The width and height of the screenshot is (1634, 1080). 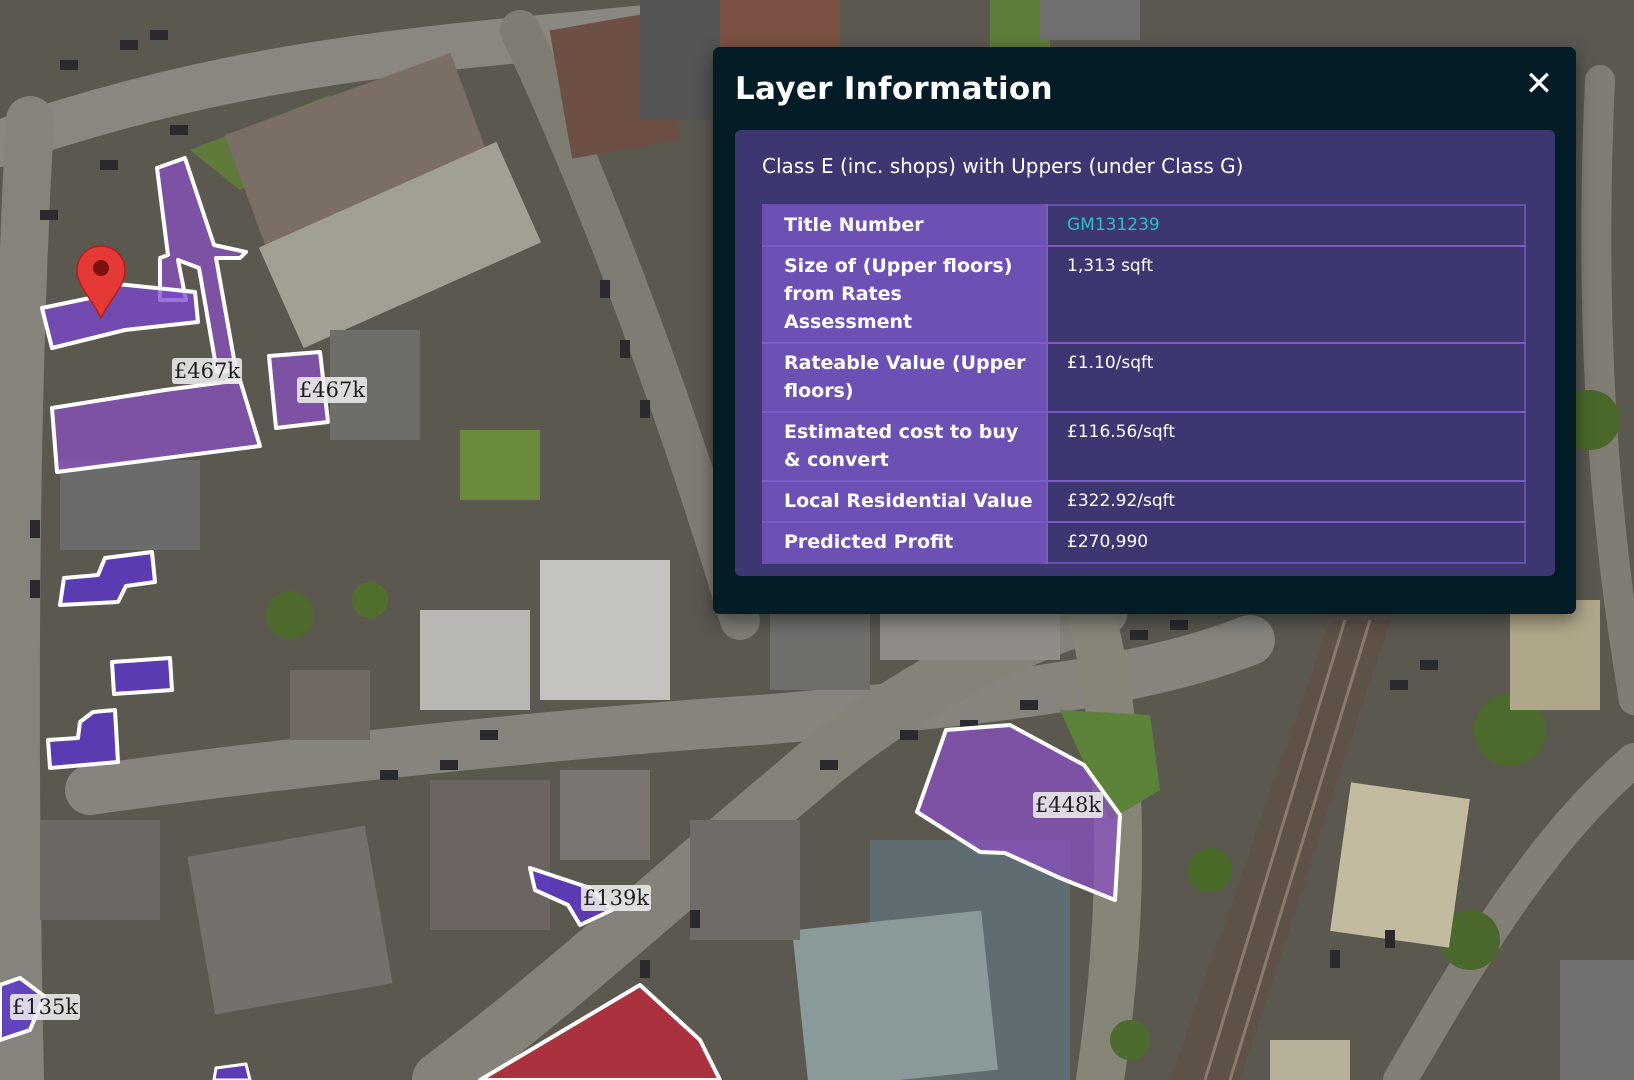 I want to click on price-label: £135k, so click(x=45, y=1007).